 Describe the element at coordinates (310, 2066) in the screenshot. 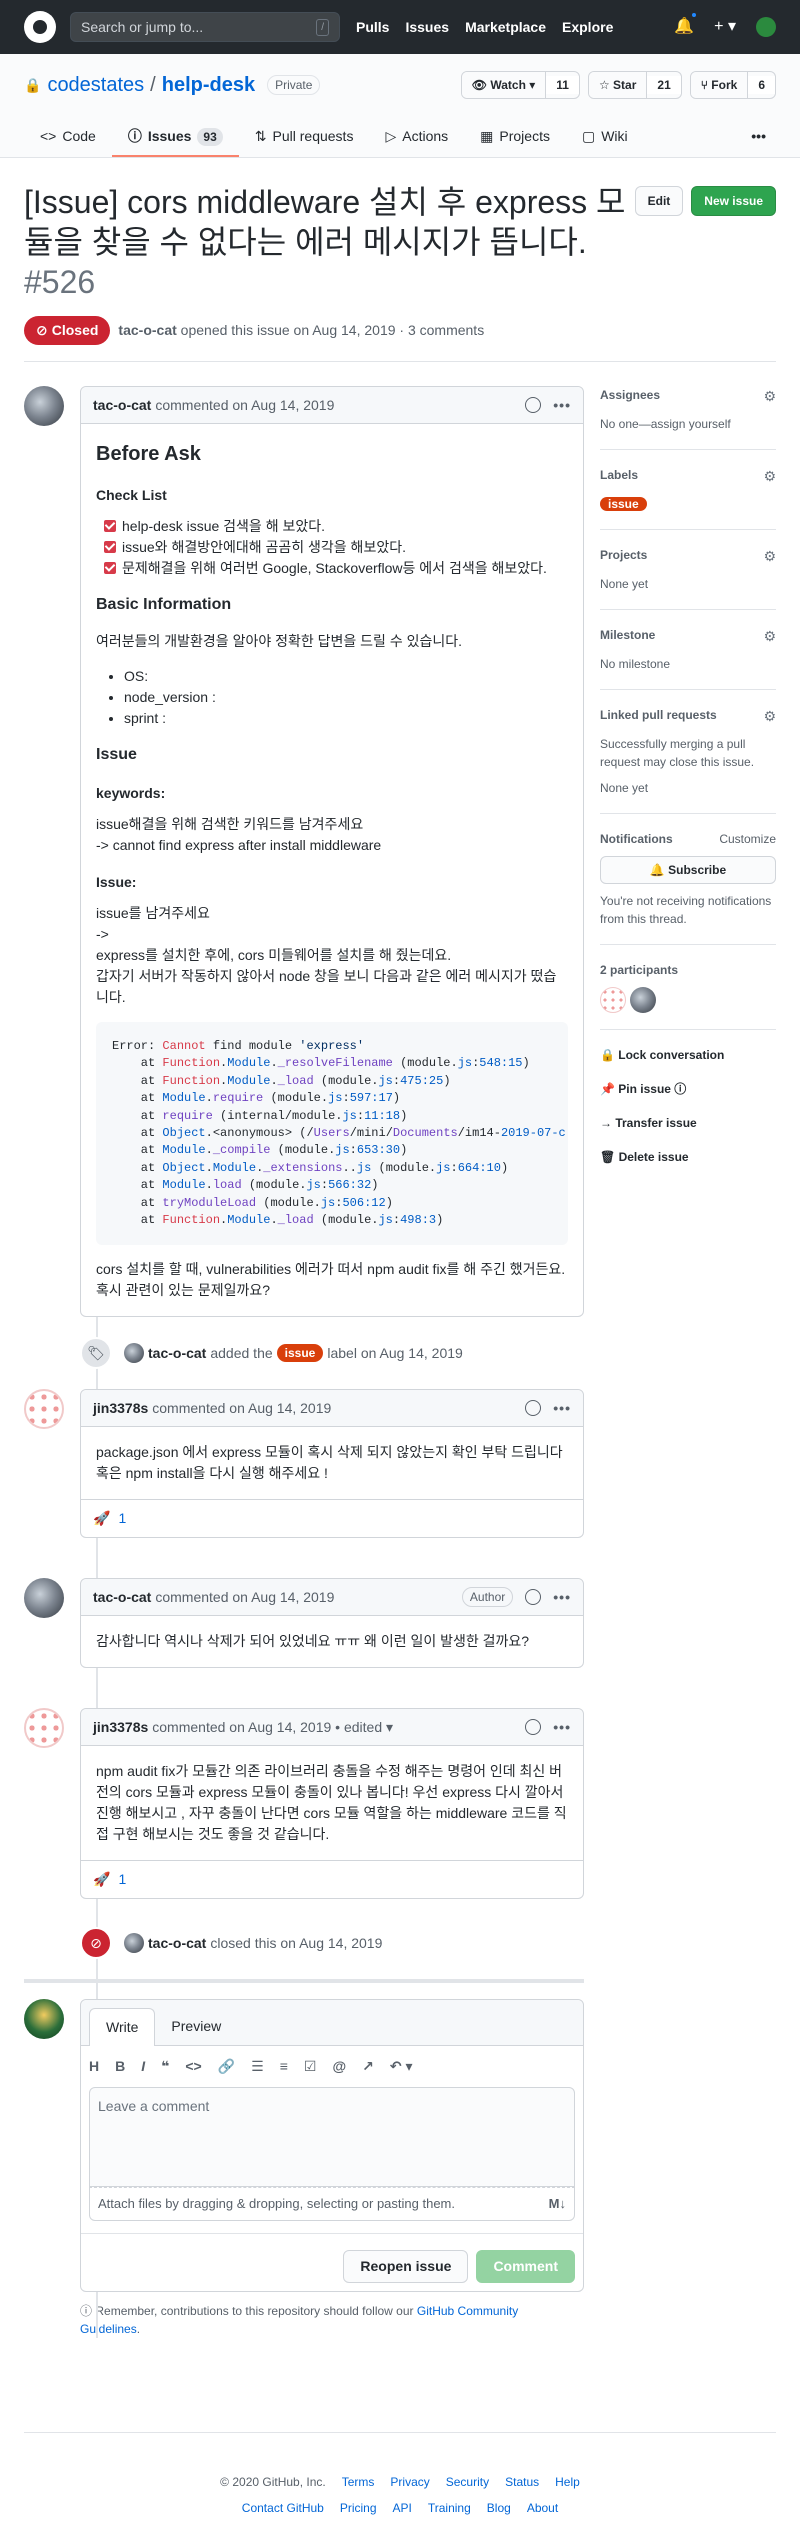

I see `task-list-icon: ☑` at that location.